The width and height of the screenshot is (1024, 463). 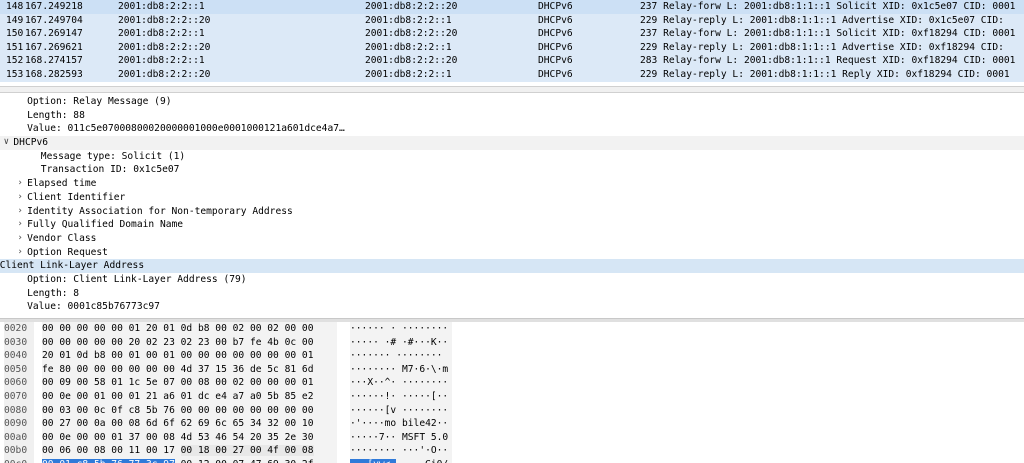 What do you see at coordinates (401, 369) in the screenshot?
I see `hex-ascii: ········ M7·6·\·m` at bounding box center [401, 369].